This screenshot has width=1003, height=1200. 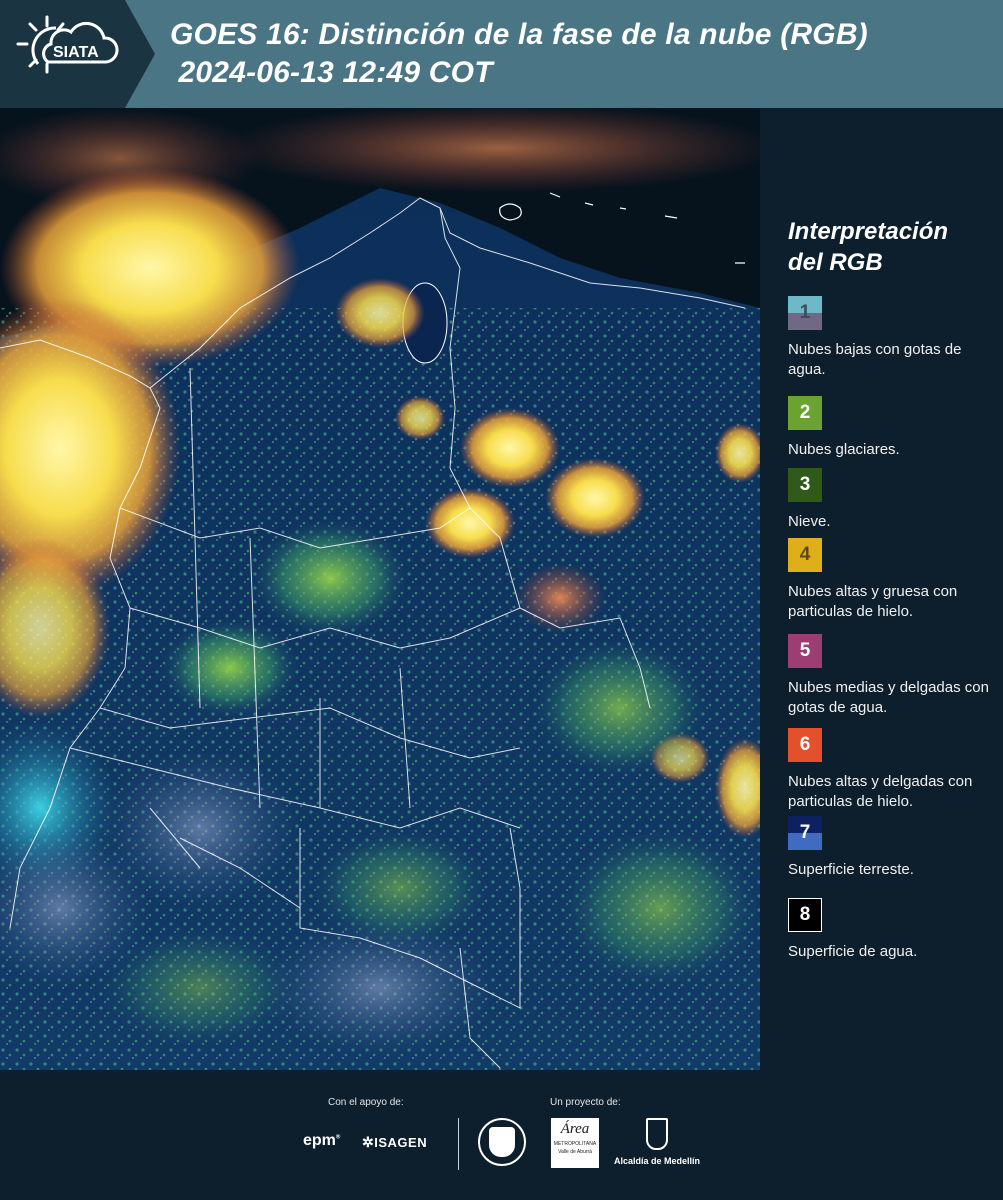 What do you see at coordinates (657, 1161) in the screenshot?
I see `alcaldia-text: Alcaldía de Medellín` at bounding box center [657, 1161].